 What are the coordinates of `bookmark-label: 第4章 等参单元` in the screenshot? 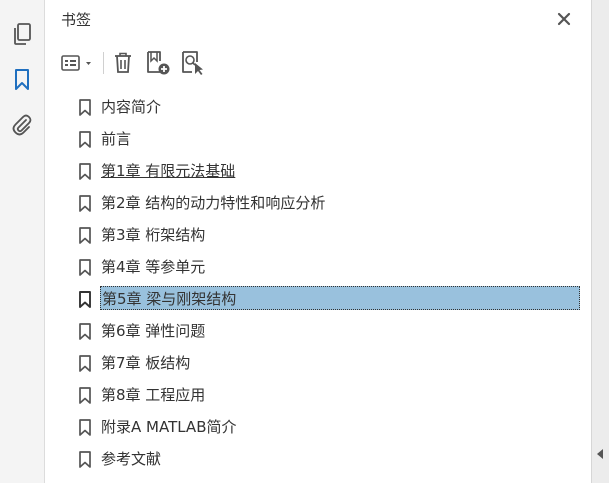 It's located at (153, 267).